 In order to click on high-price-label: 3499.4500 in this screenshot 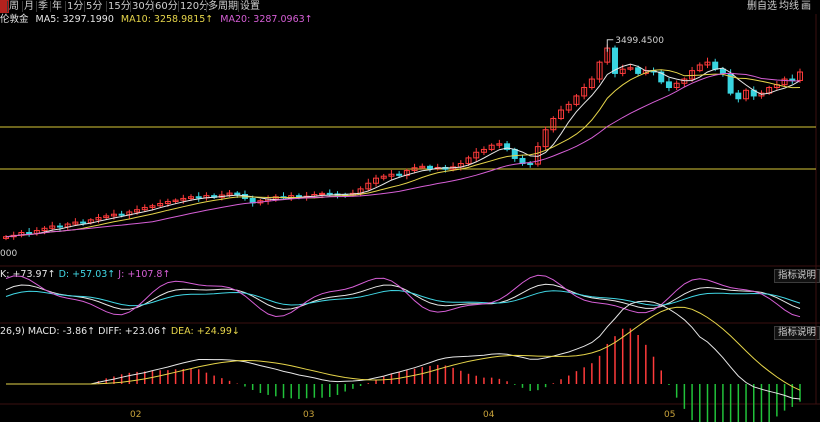, I will do `click(639, 41)`.